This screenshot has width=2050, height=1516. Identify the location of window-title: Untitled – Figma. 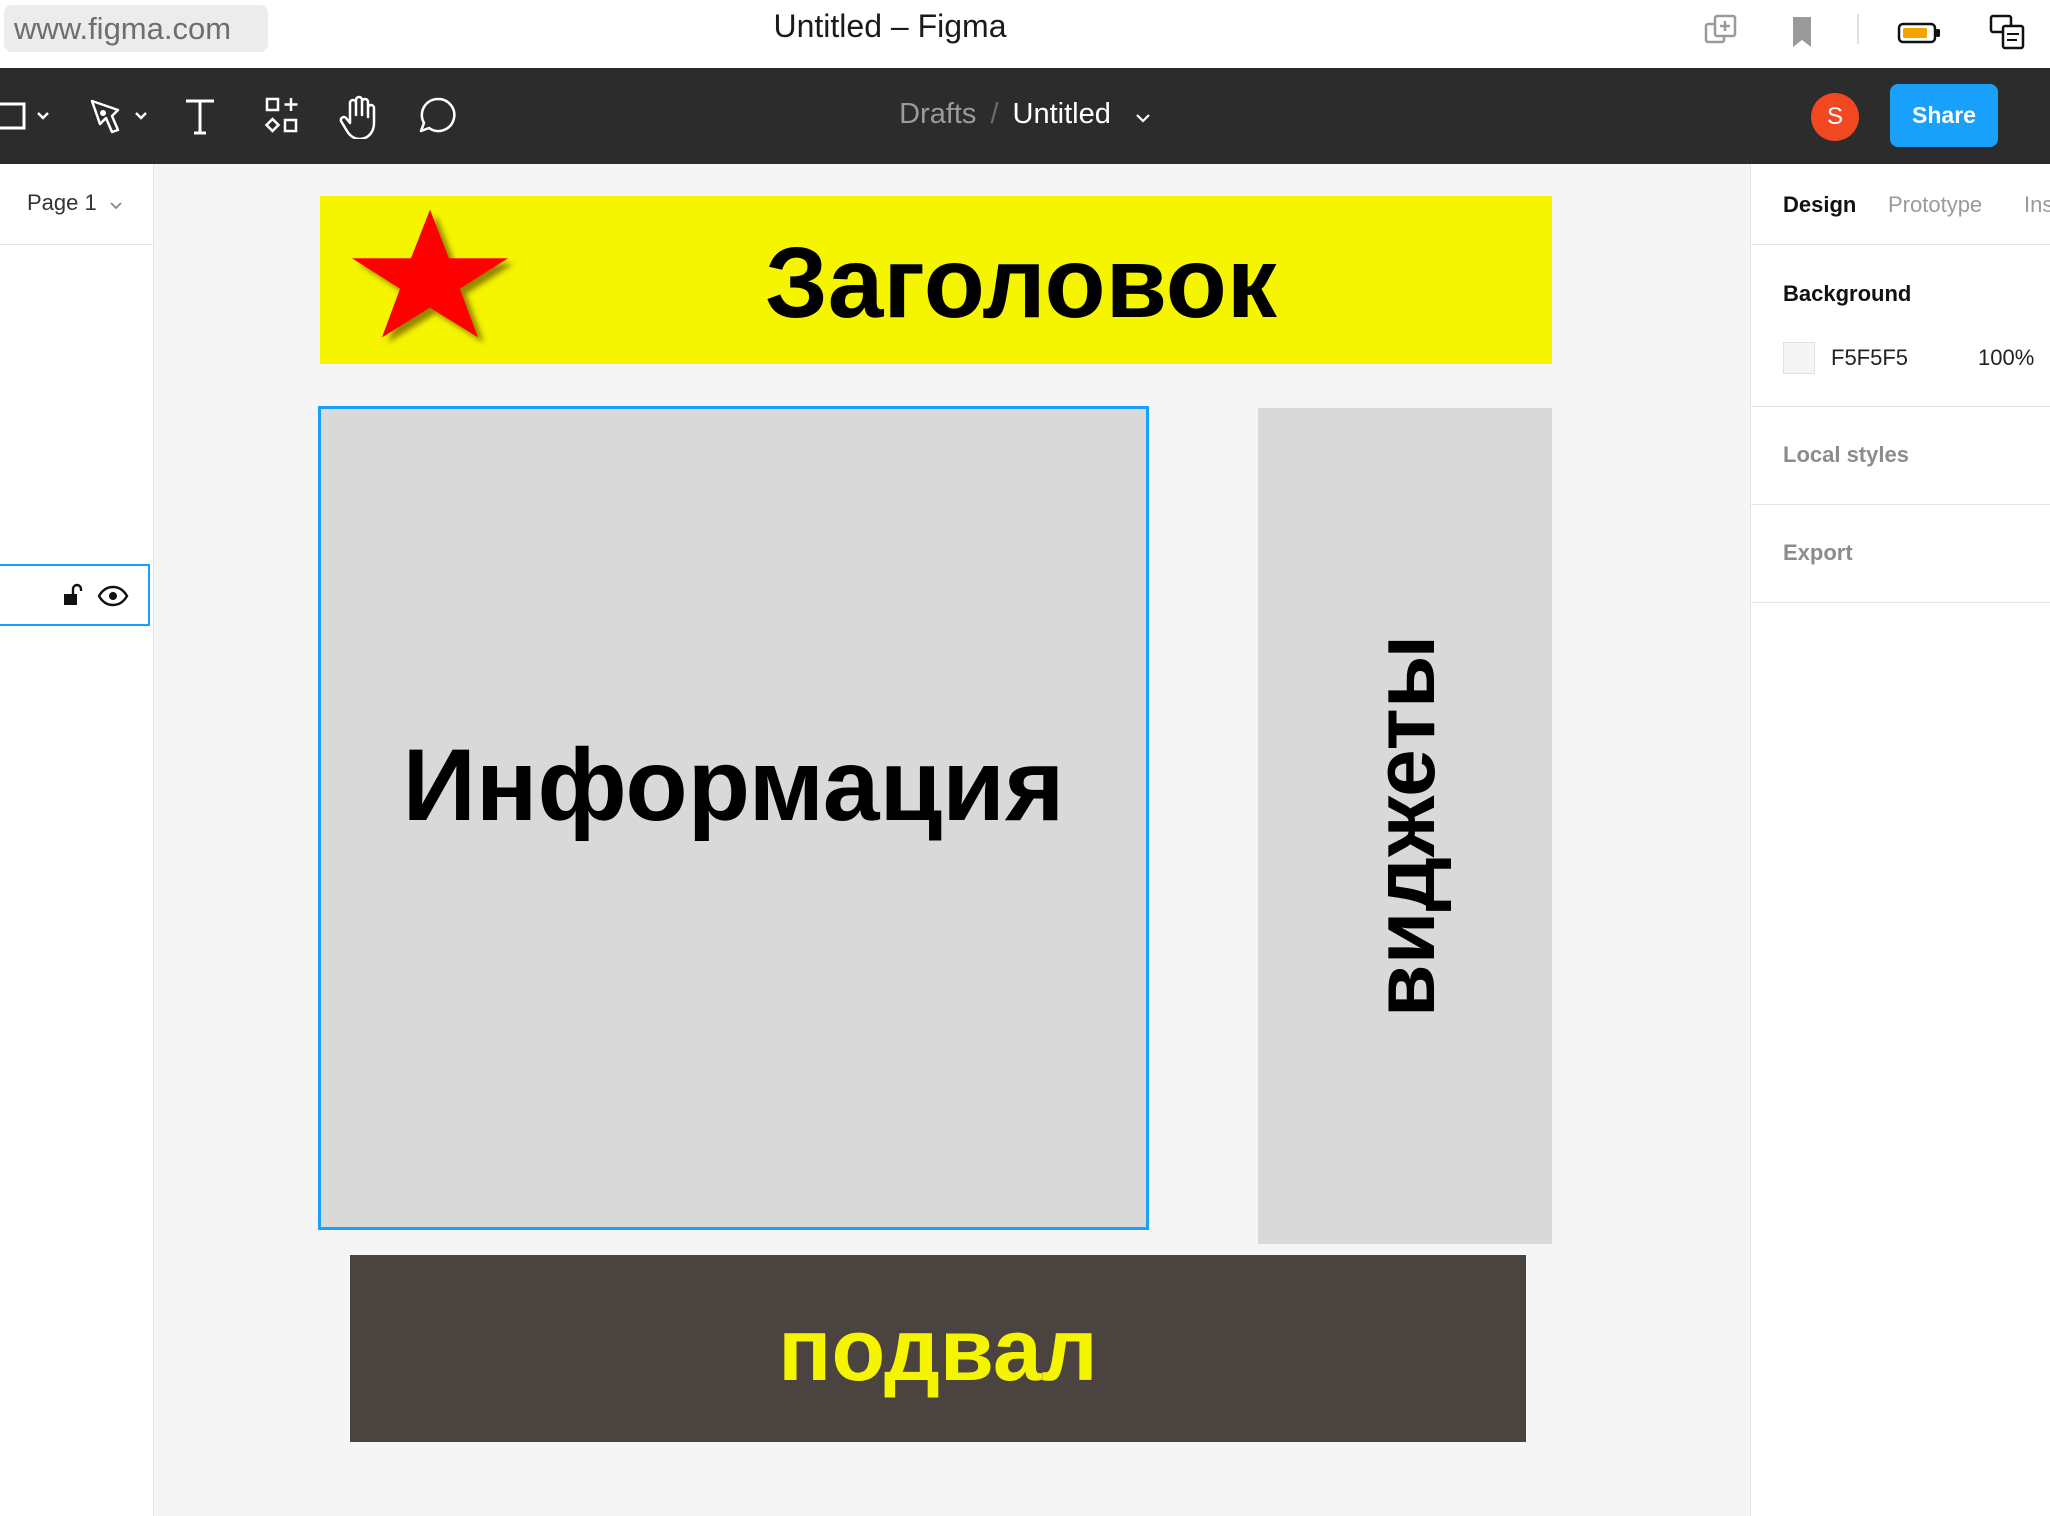
(890, 26).